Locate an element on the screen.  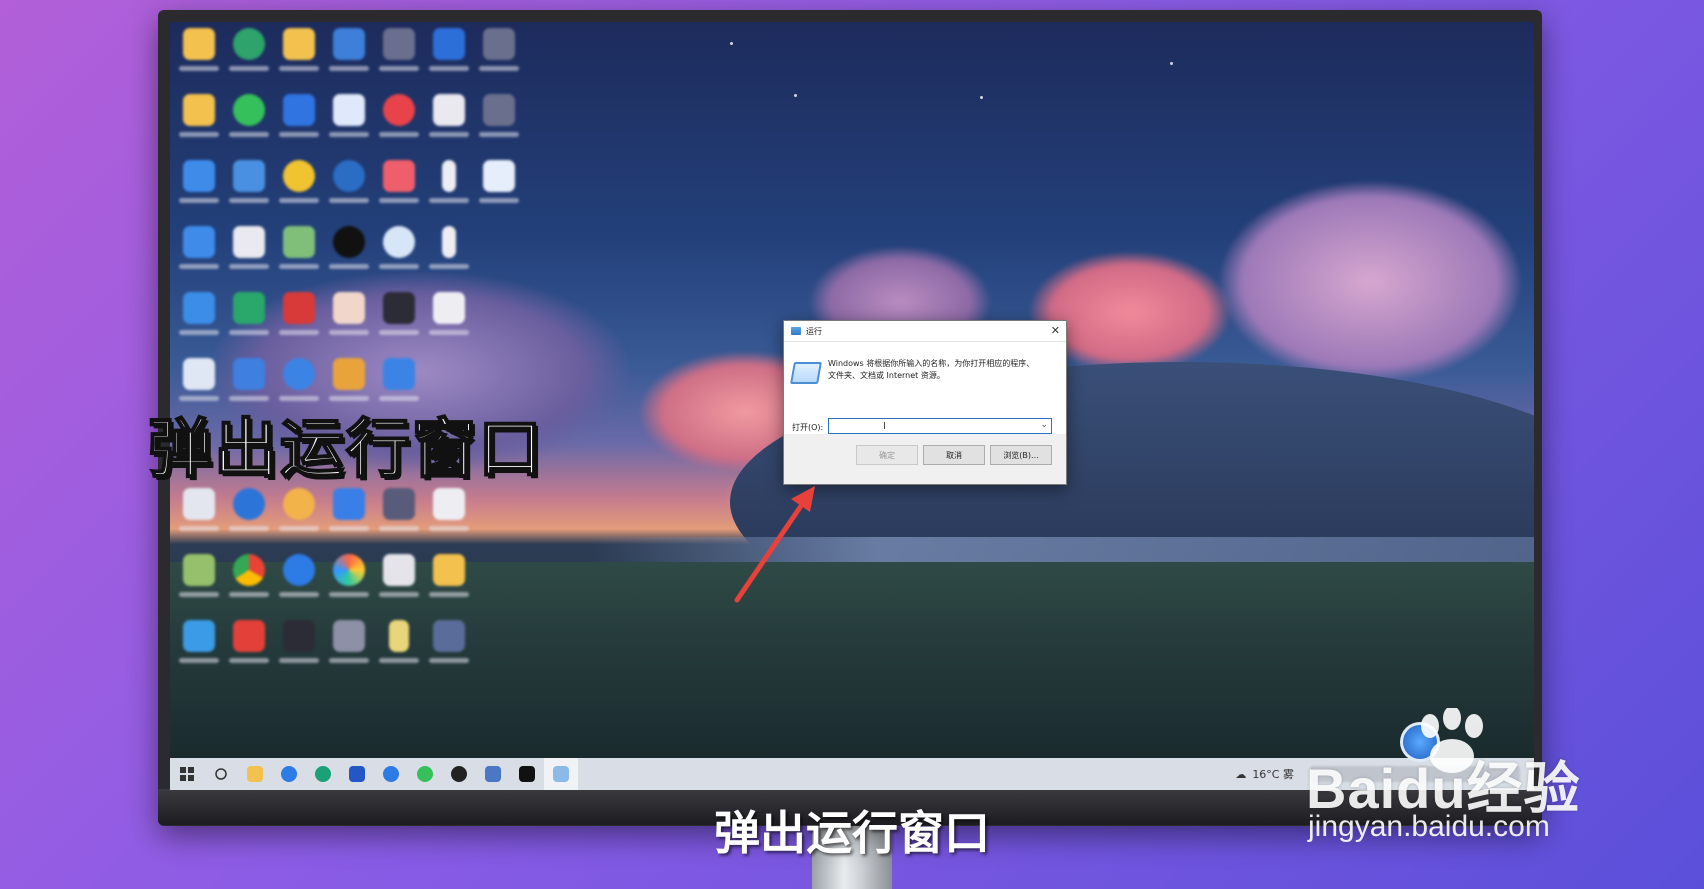
caption-left: 弹出运行窗口 is located at coordinates (345, 450).